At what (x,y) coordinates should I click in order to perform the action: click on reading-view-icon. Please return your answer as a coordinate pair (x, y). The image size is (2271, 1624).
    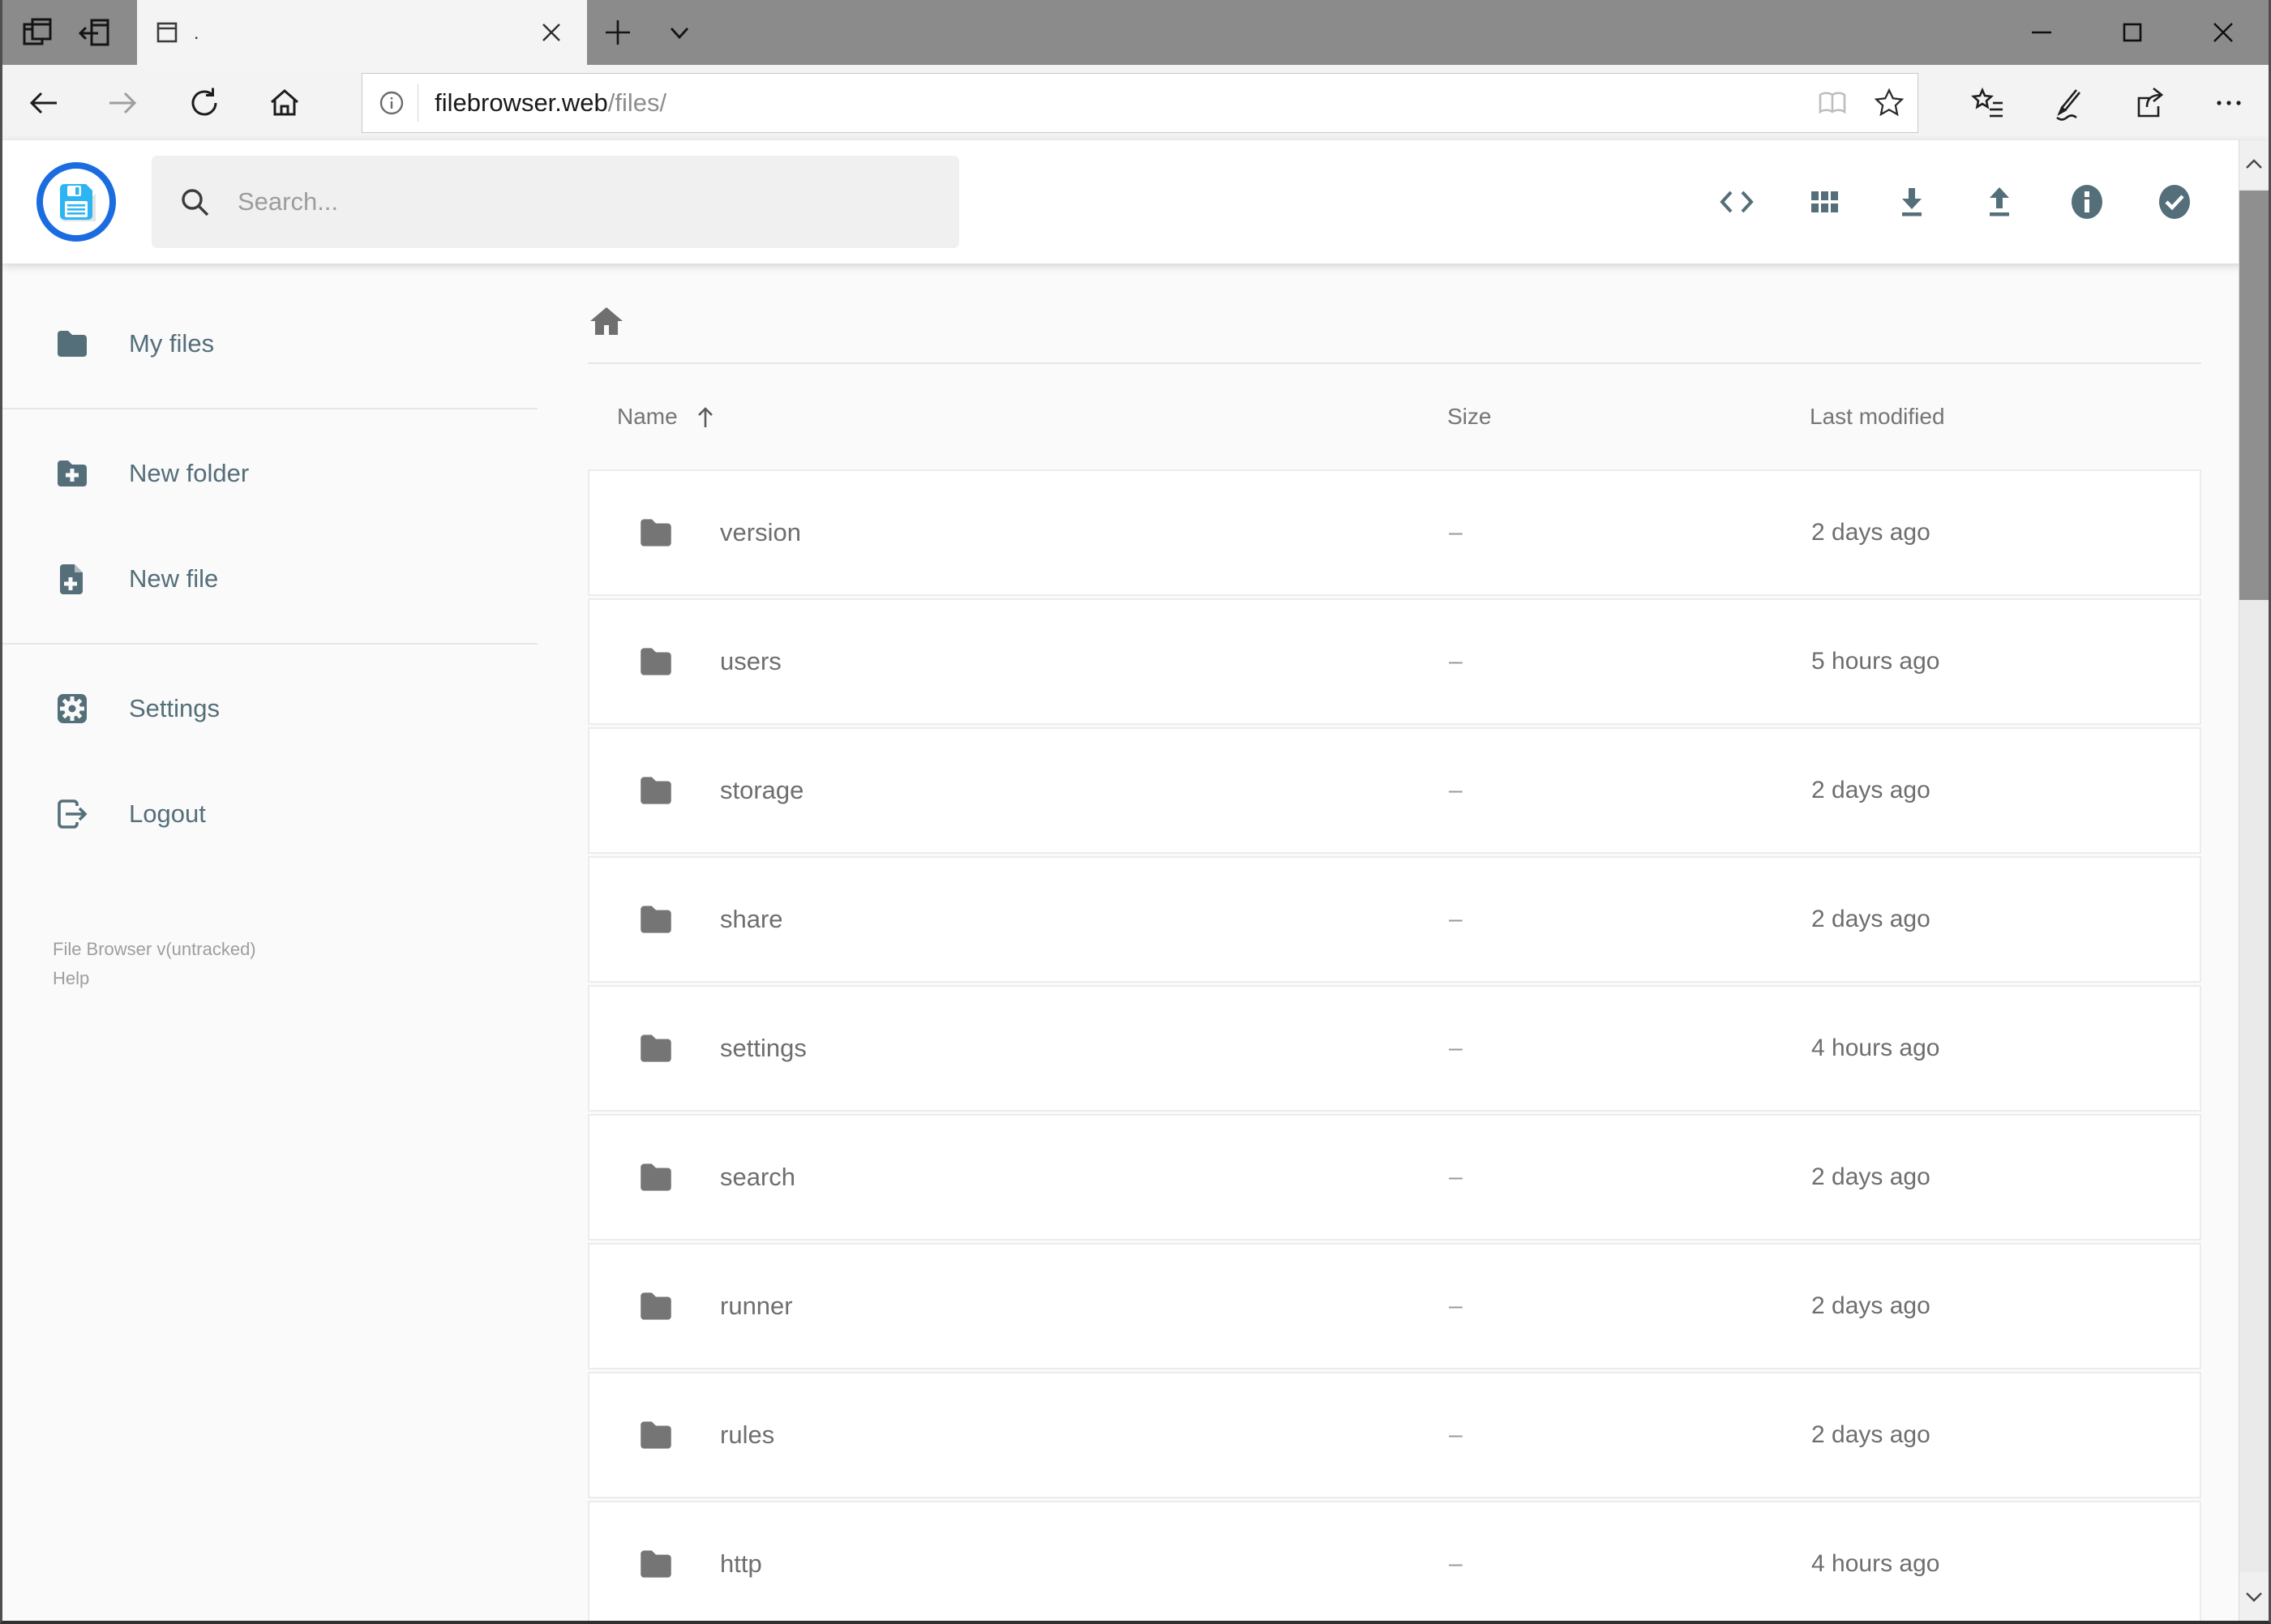
    Looking at the image, I should click on (1833, 103).